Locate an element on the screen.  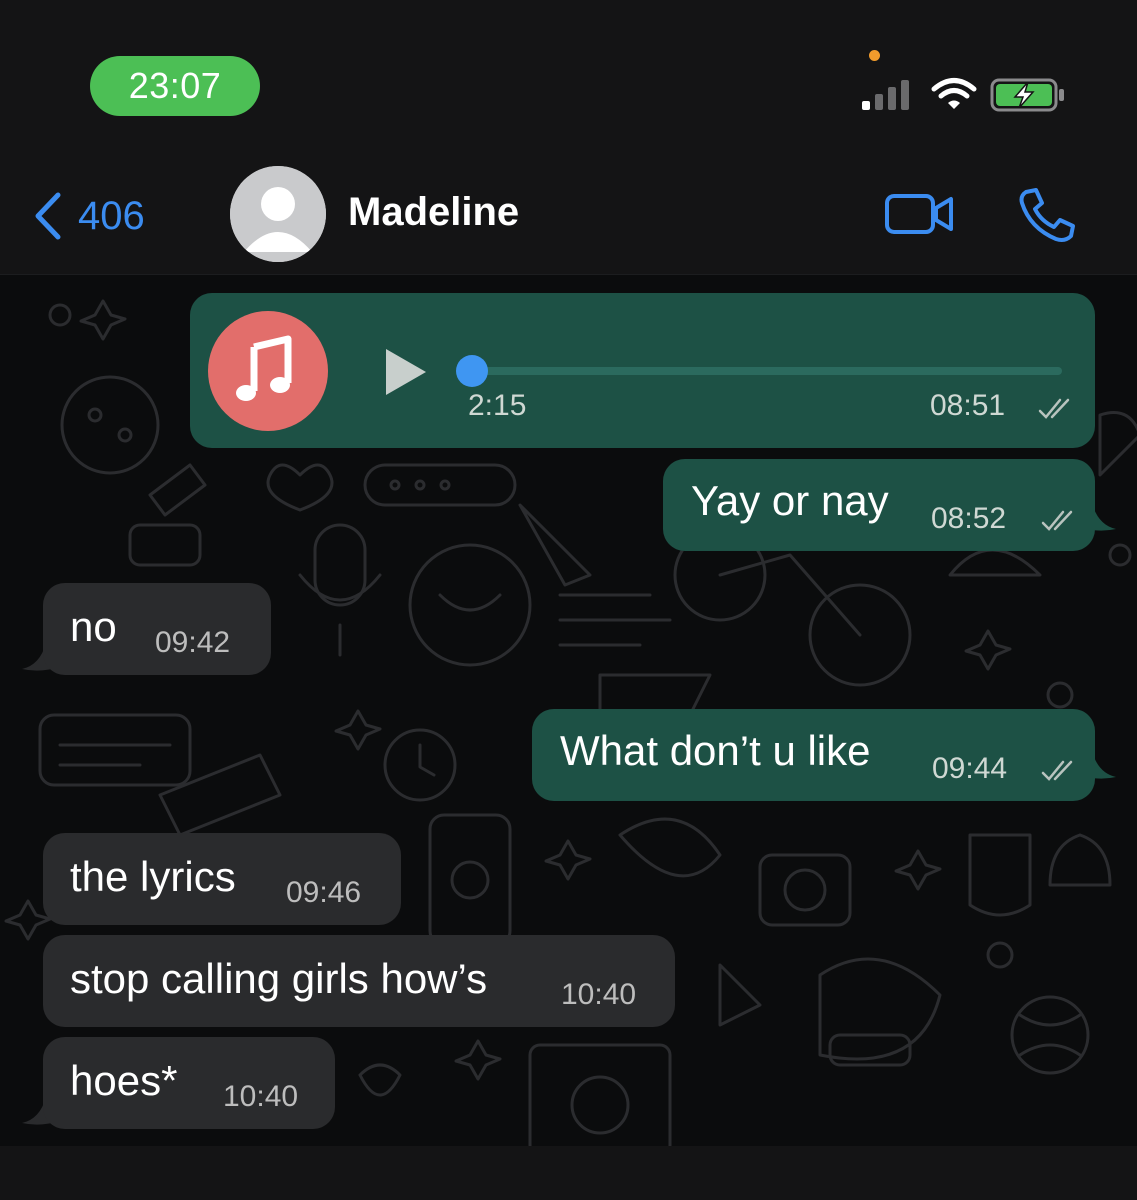
unread-count: 406 is located at coordinates (111, 215).